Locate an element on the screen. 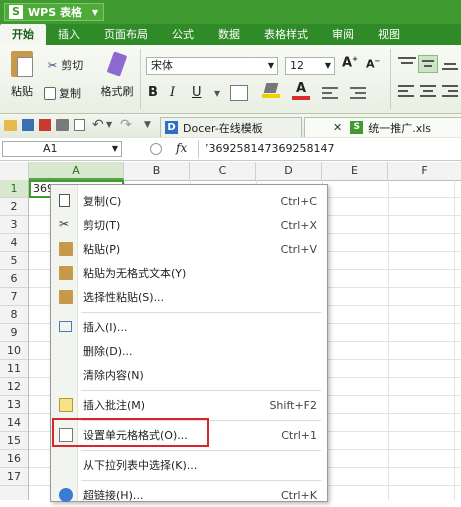 This screenshot has width=461, height=507. shrink-font-button: A− is located at coordinates (373, 64).